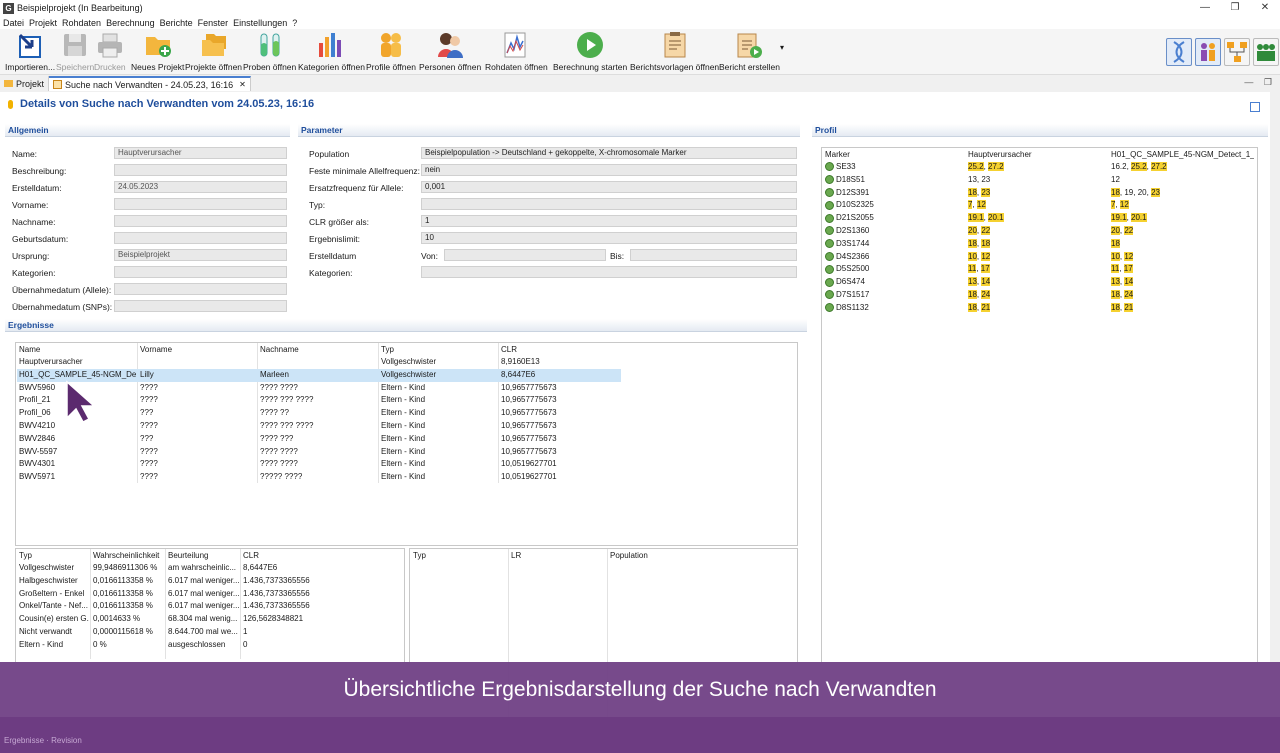 The height and width of the screenshot is (753, 1280). What do you see at coordinates (128, 606) in the screenshot?
I see `detail-cell: 0,0166113358 %` at bounding box center [128, 606].